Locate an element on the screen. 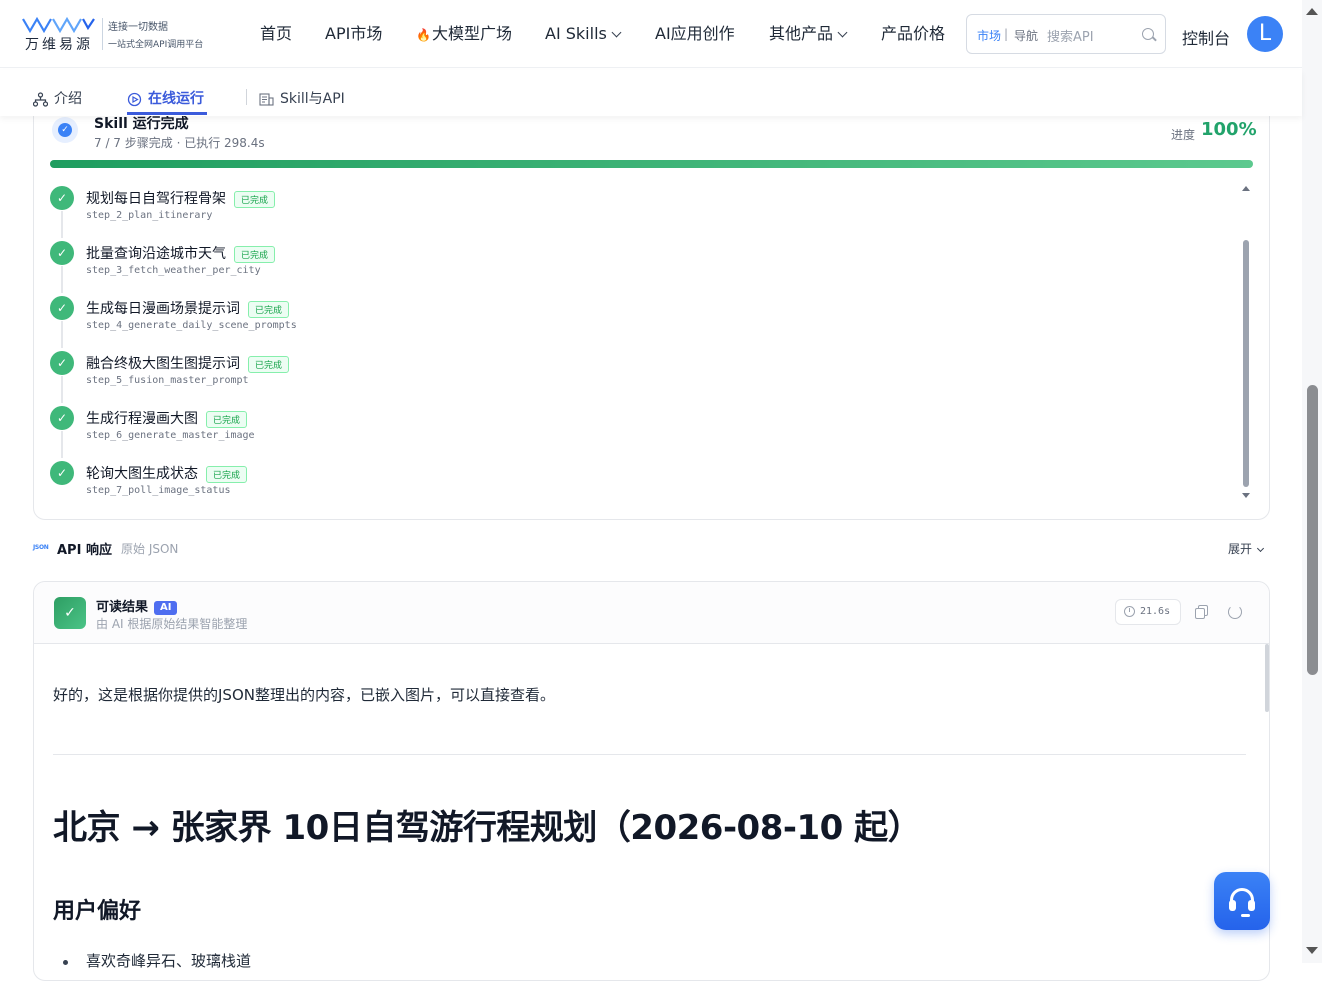  check-square-icon: ✓ is located at coordinates (70, 613).